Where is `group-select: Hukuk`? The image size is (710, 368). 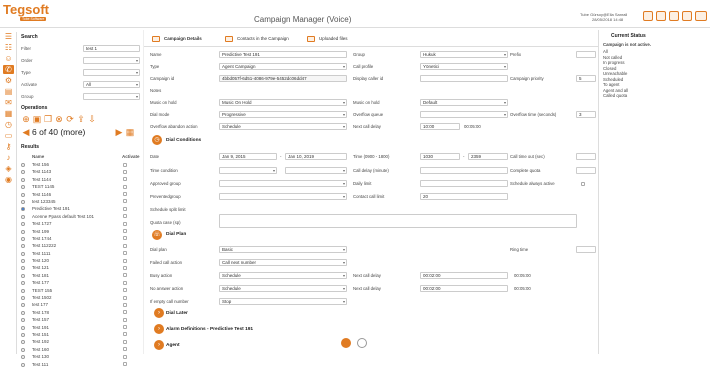
group-select: Hukuk is located at coordinates (464, 54).